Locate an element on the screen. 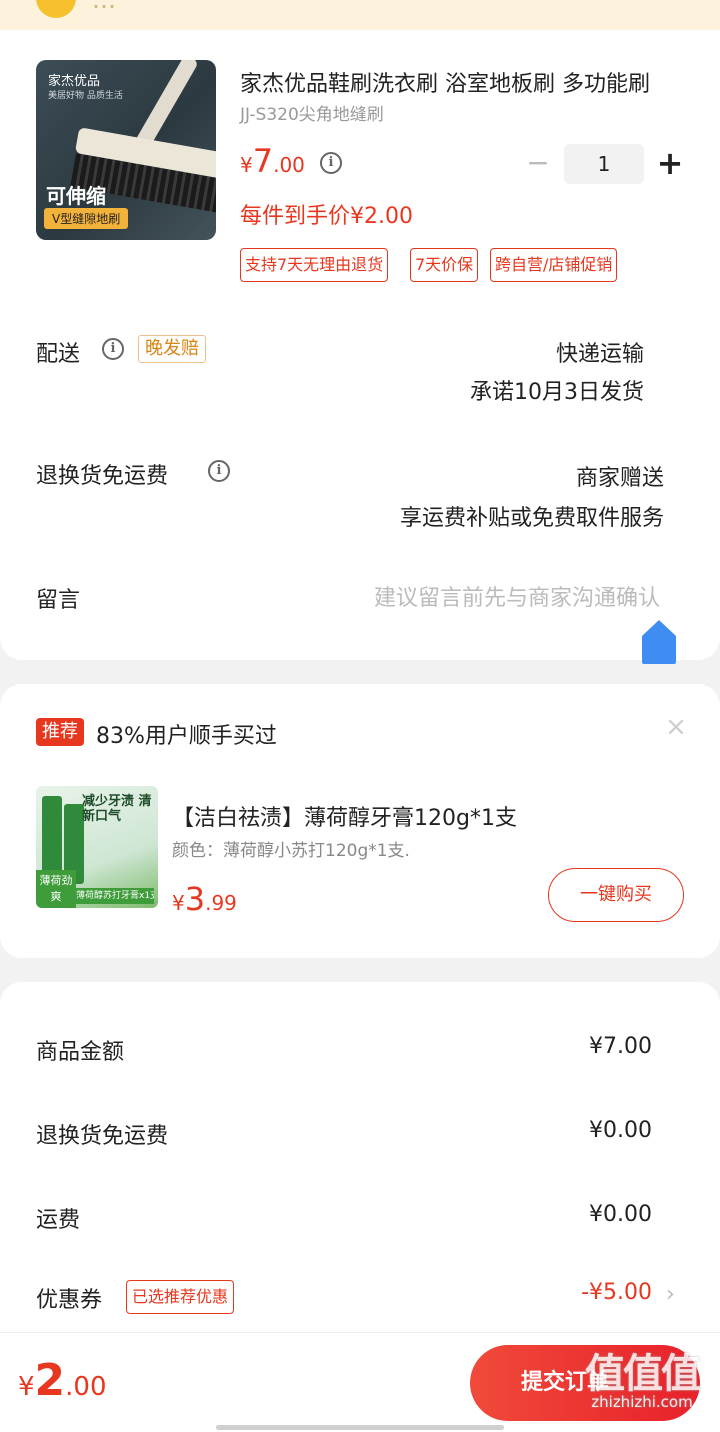  coupon-tag: 已选推荐优惠 is located at coordinates (180, 1297).